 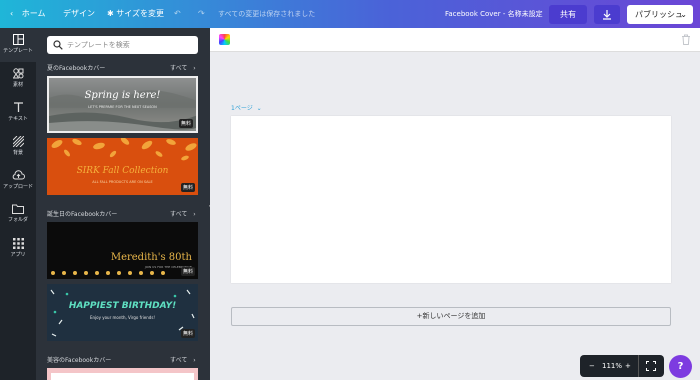 What do you see at coordinates (12, 13) in the screenshot?
I see `chevron-left-icon: ‹` at bounding box center [12, 13].